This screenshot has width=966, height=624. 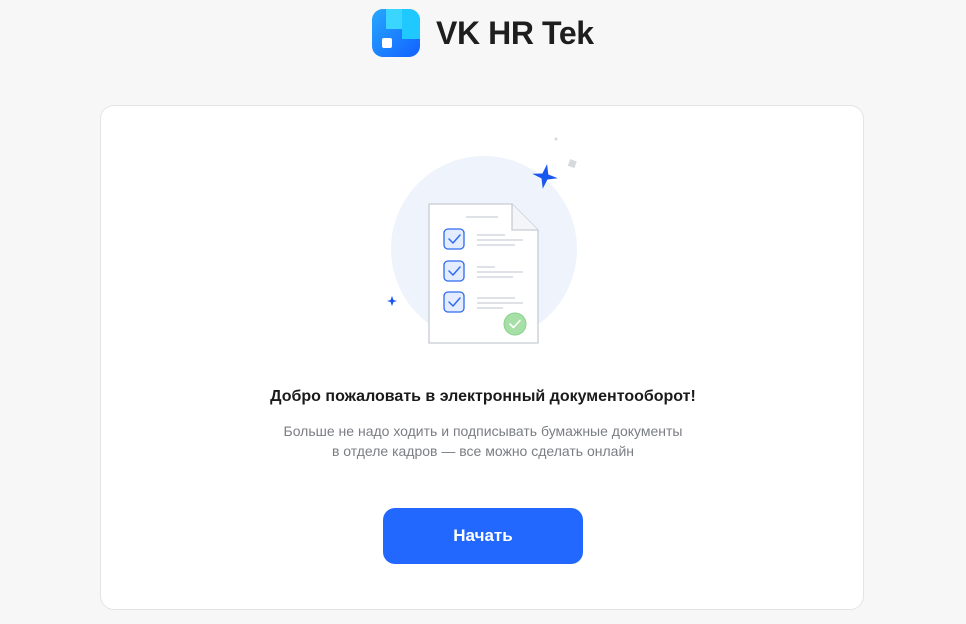 What do you see at coordinates (483, 536) in the screenshot?
I see `start-button: Начать` at bounding box center [483, 536].